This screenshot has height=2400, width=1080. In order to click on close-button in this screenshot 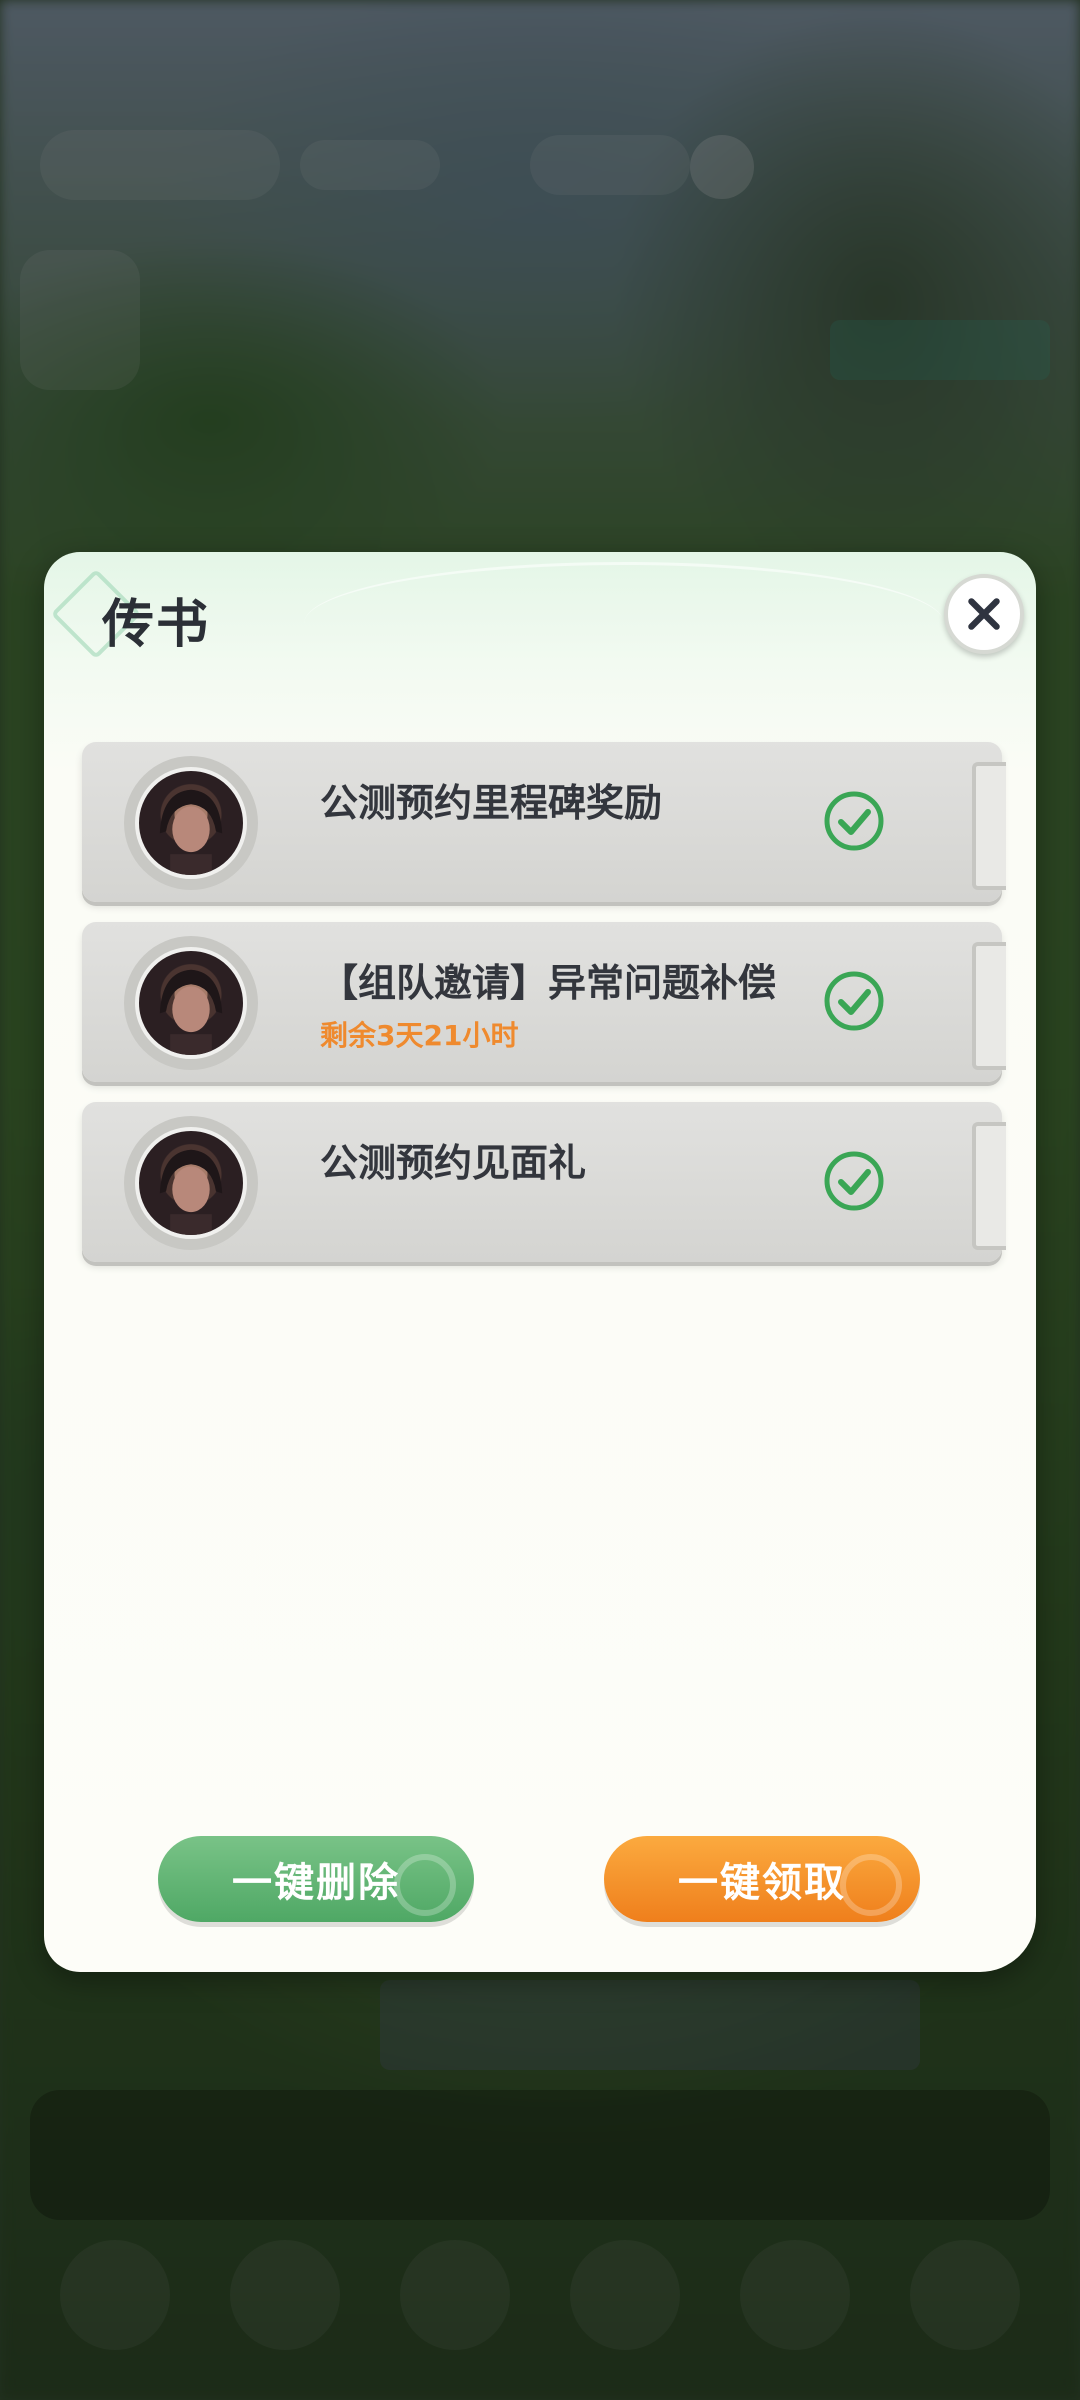, I will do `click(984, 614)`.